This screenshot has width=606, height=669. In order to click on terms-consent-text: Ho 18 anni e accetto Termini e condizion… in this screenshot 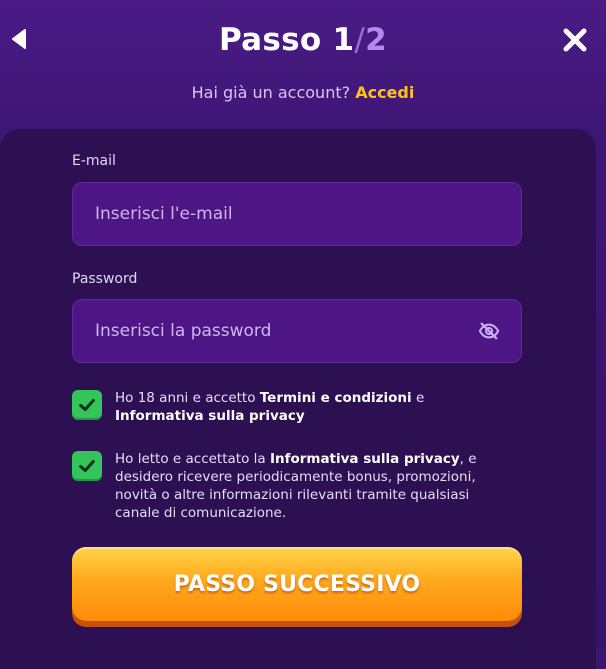, I will do `click(315, 407)`.